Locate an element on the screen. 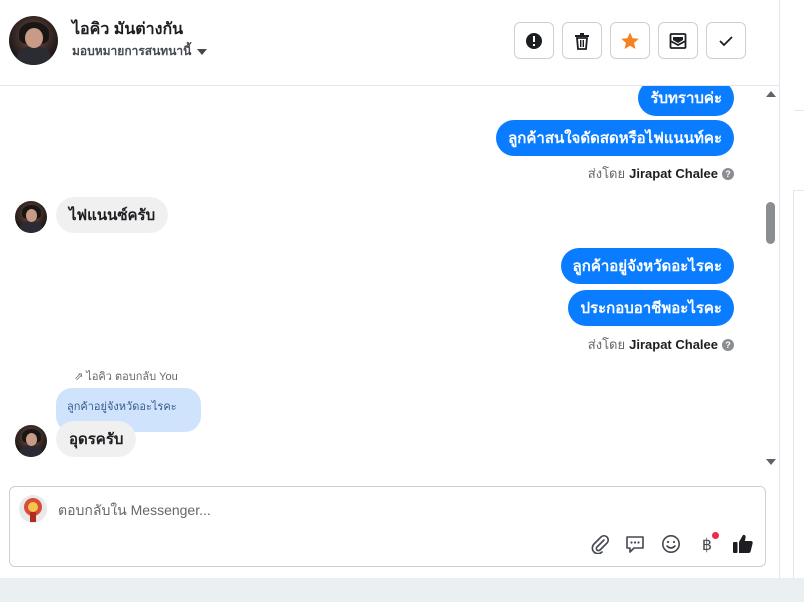 This screenshot has height=602, width=804. like-button is located at coordinates (743, 544).